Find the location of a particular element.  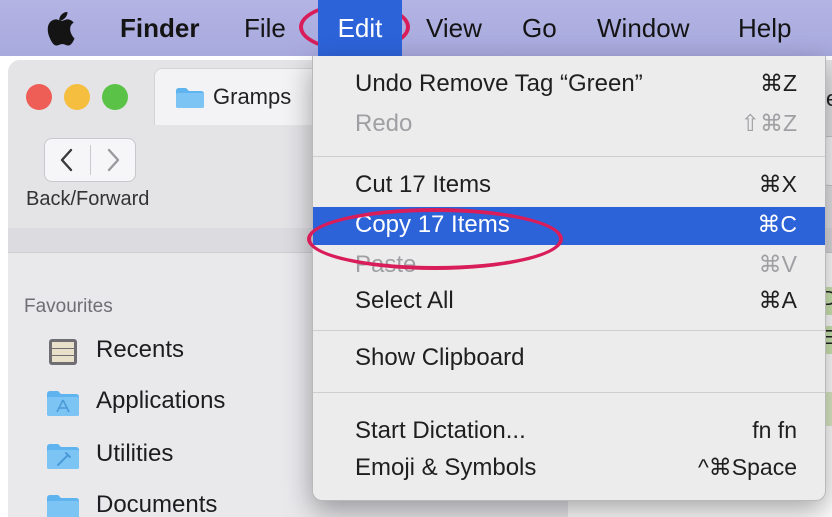

menu-item-emoji-symbols: Emoji & Symbols ^⌘Space is located at coordinates (569, 469).